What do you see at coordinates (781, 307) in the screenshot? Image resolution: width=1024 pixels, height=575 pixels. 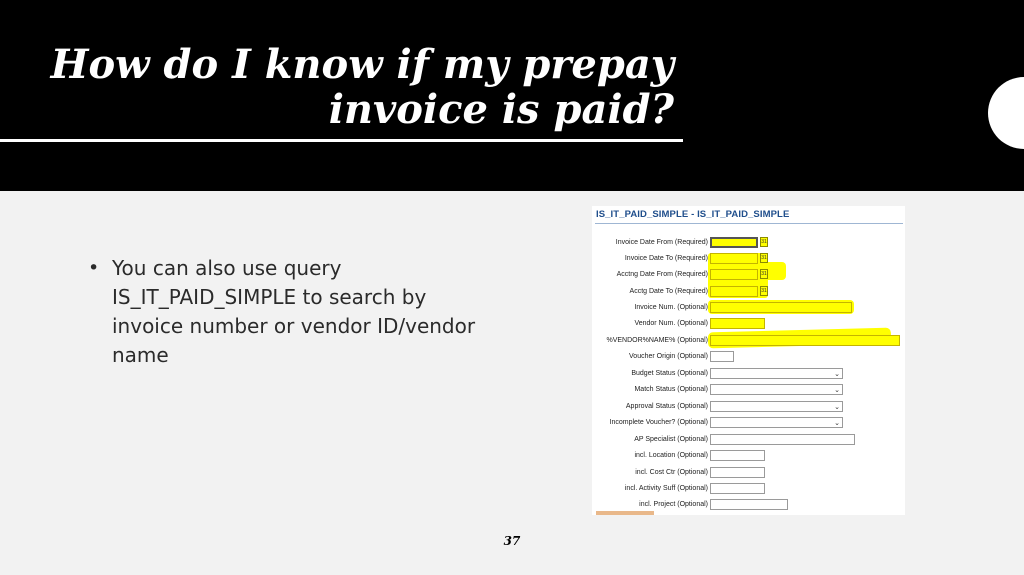 I see `invoice-num-field` at bounding box center [781, 307].